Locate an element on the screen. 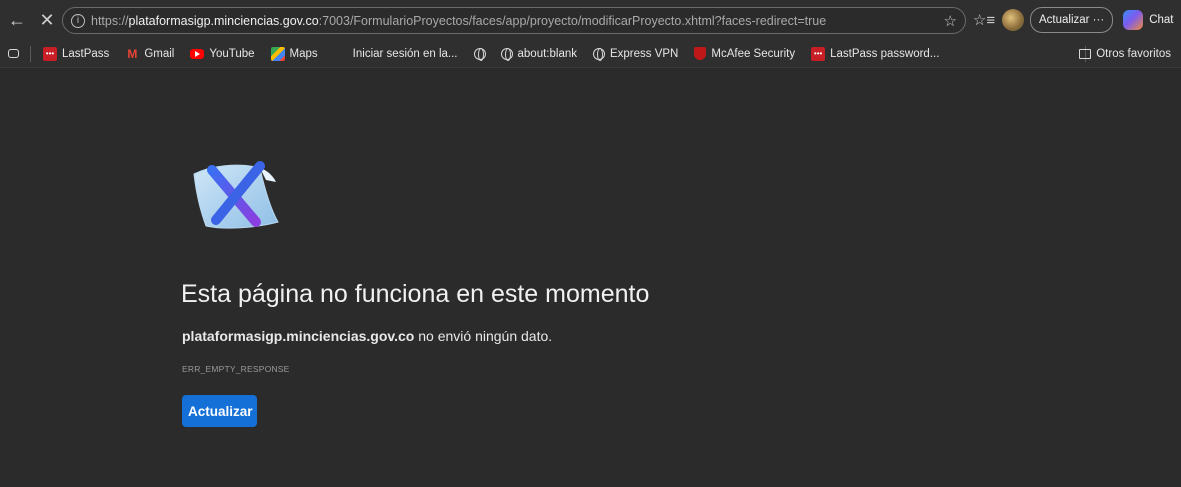  bookmark-label: McAfee Security is located at coordinates (753, 53).